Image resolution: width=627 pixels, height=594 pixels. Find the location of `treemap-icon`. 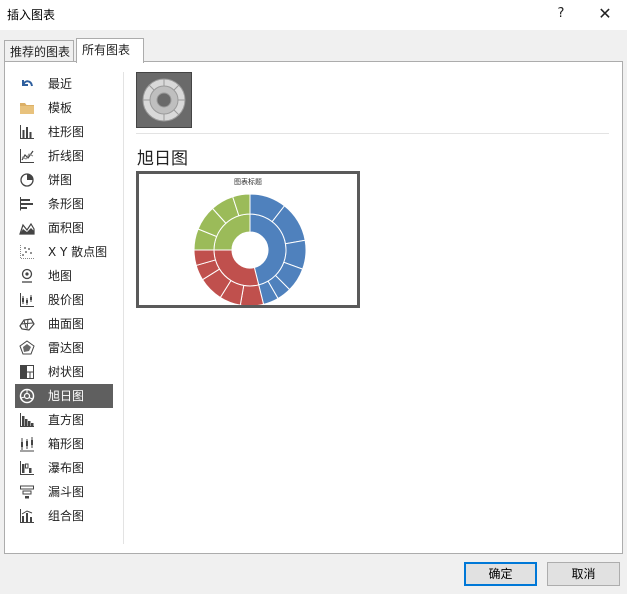

treemap-icon is located at coordinates (27, 372).